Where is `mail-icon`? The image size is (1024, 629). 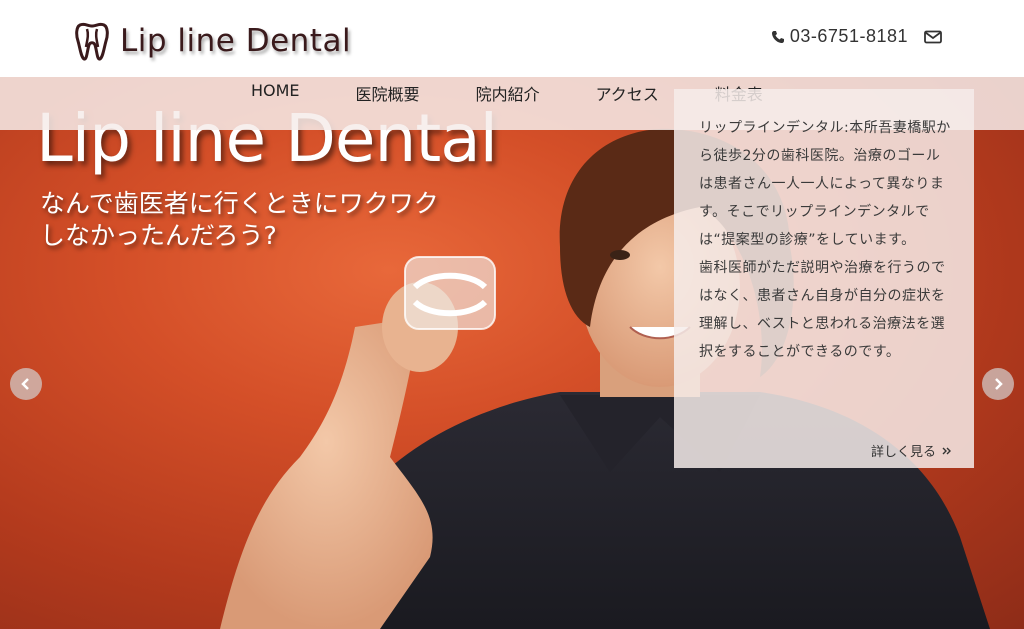
mail-icon is located at coordinates (933, 37).